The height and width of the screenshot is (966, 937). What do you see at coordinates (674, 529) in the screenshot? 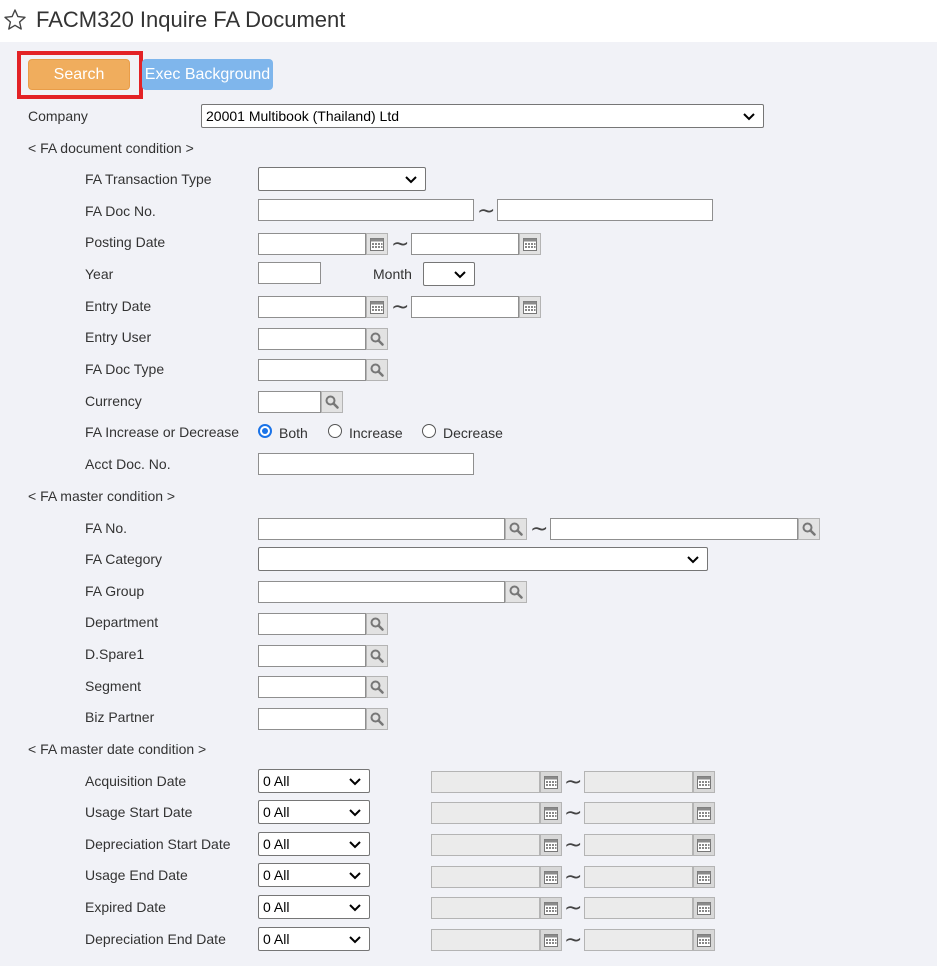
I see `fa-no-to-input` at bounding box center [674, 529].